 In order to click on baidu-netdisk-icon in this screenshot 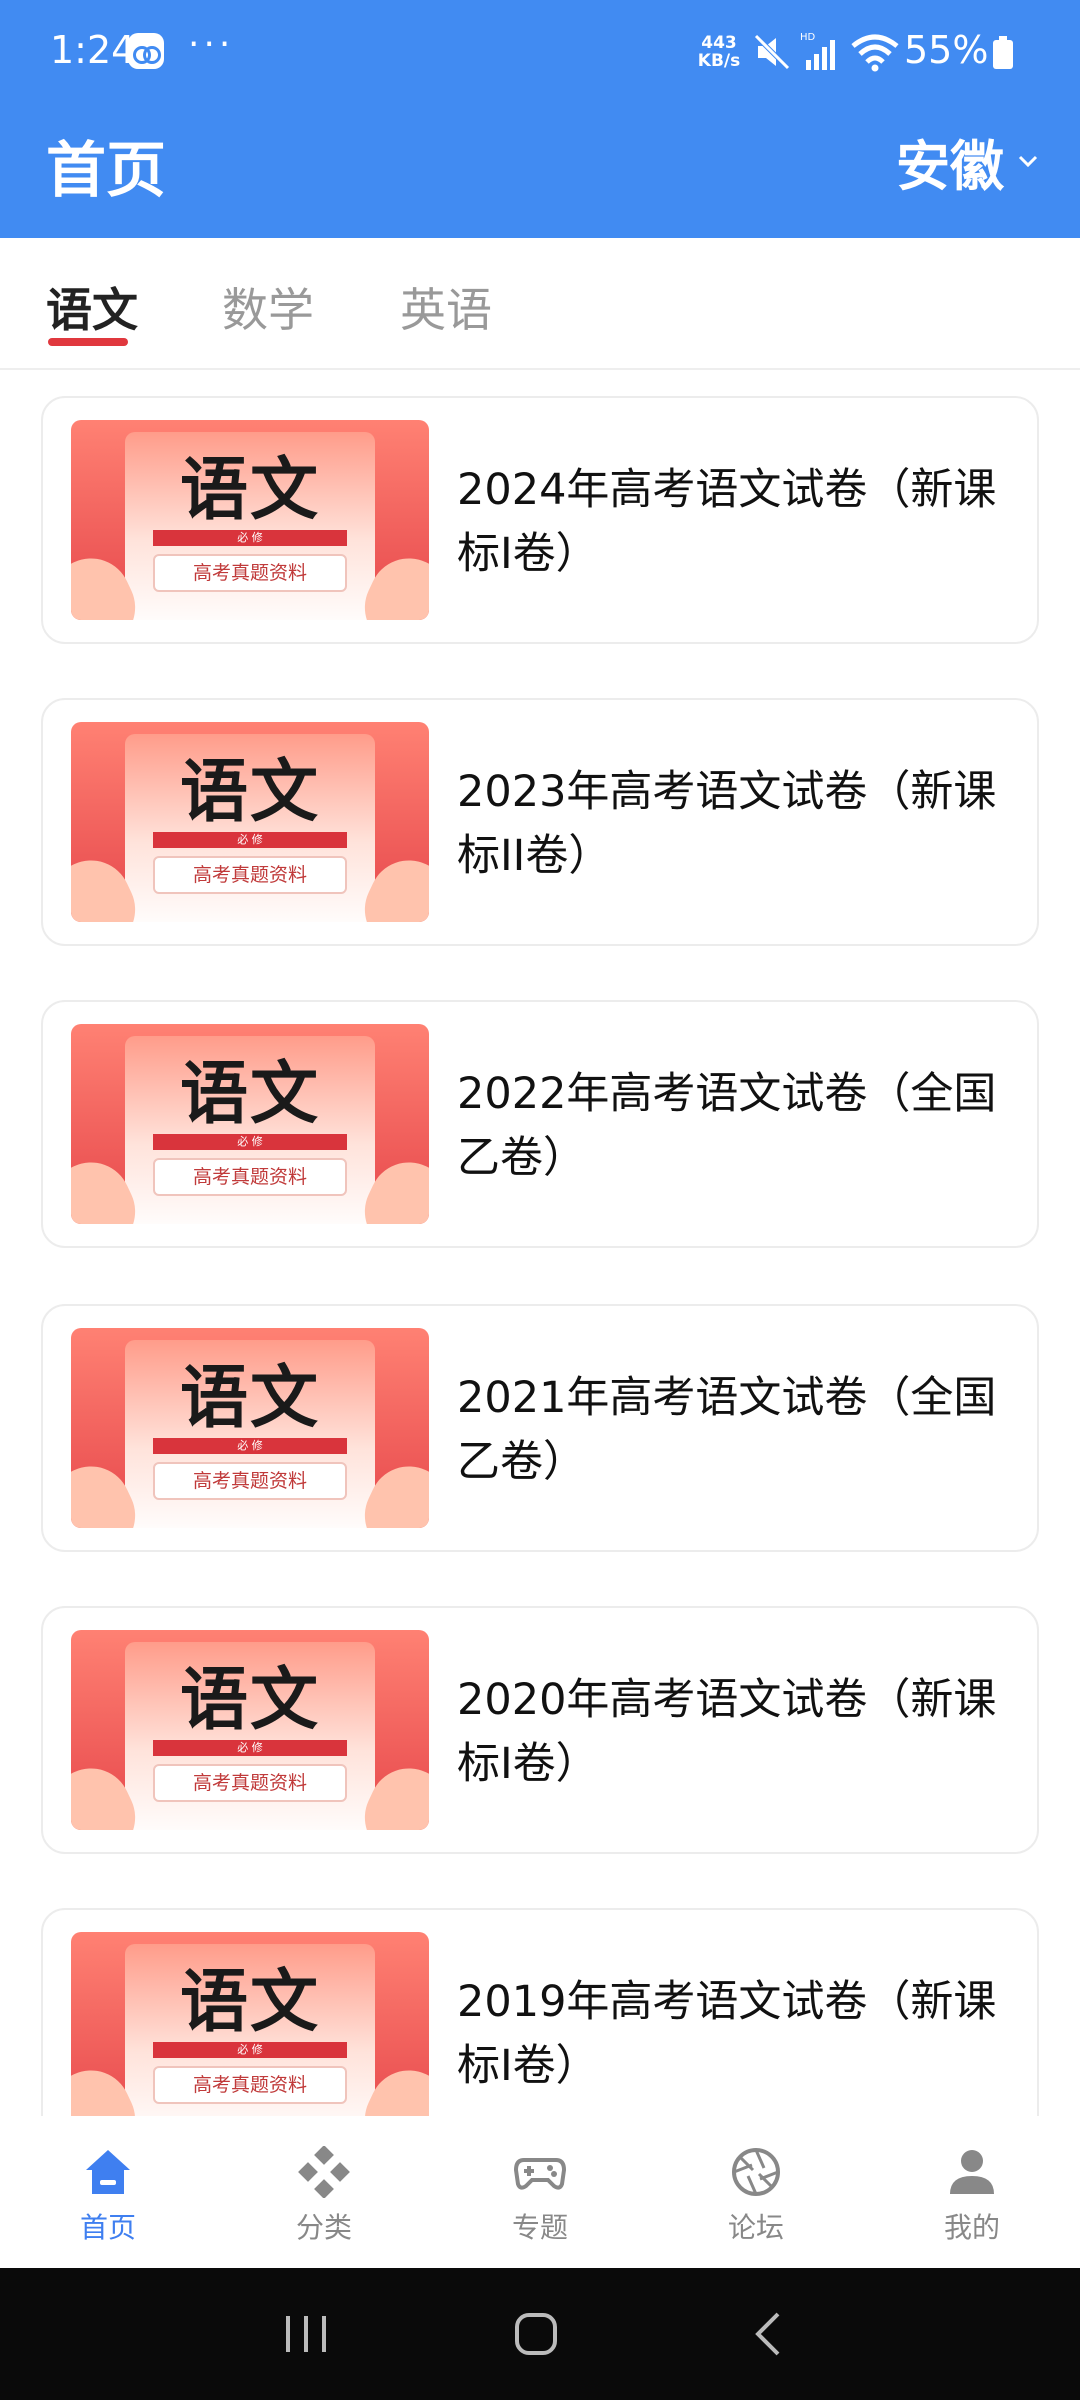, I will do `click(146, 51)`.